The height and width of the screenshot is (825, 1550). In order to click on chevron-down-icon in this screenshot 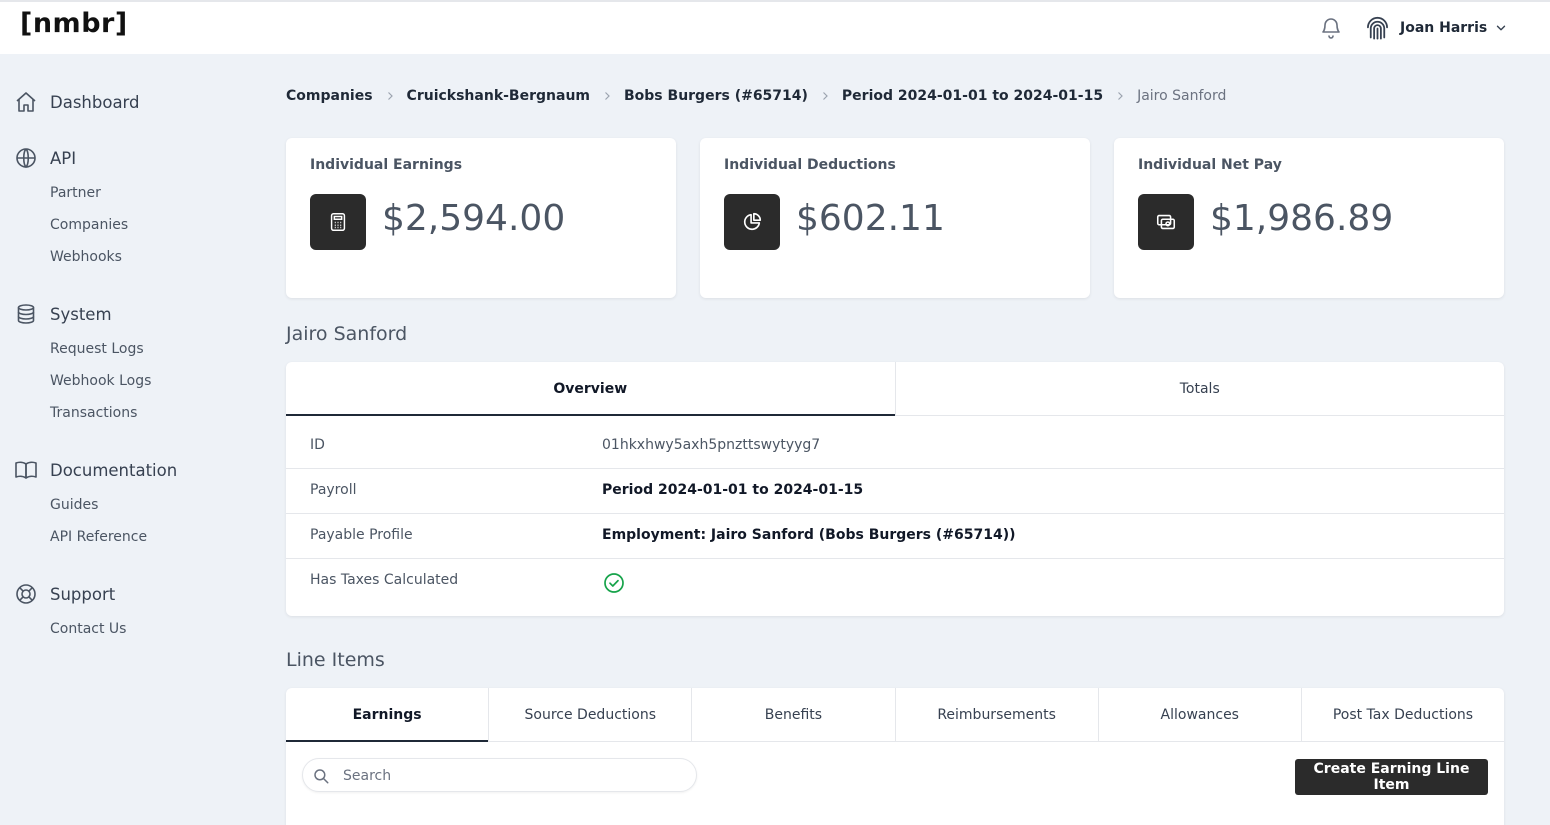, I will do `click(1501, 28)`.